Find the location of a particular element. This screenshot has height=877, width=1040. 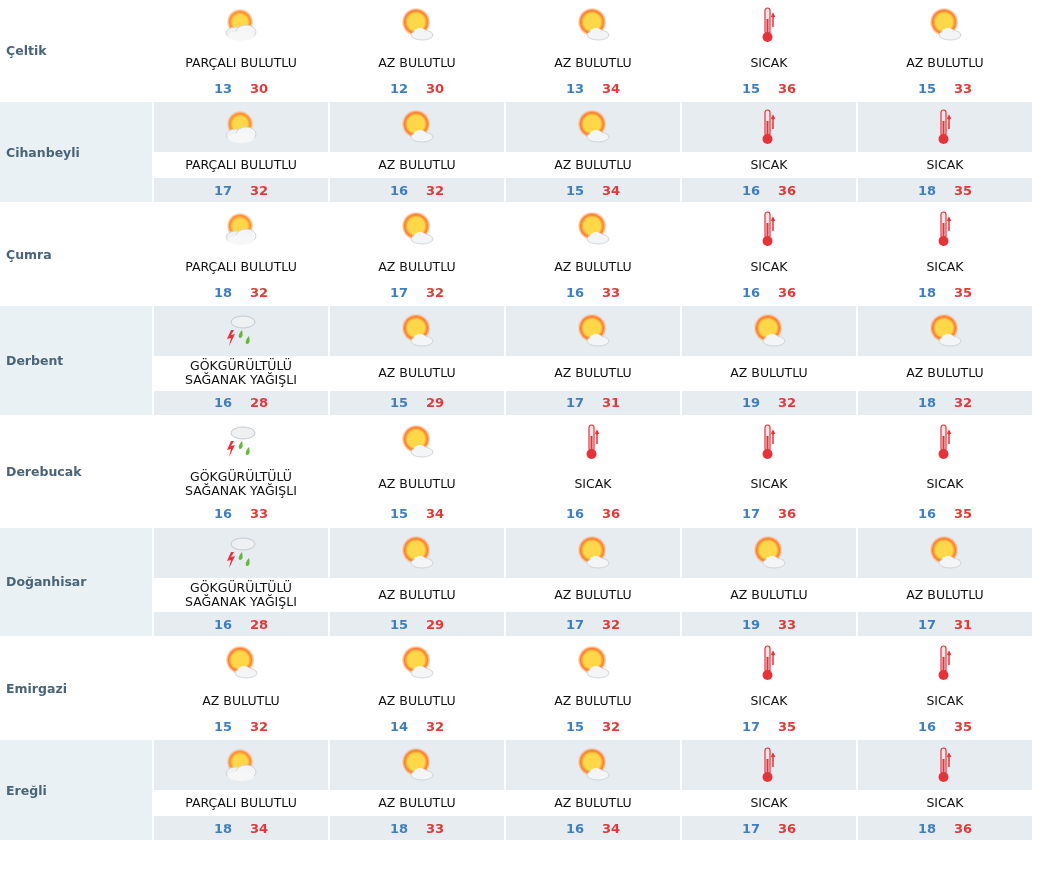

city-name: Emirgazi is located at coordinates (36, 688).